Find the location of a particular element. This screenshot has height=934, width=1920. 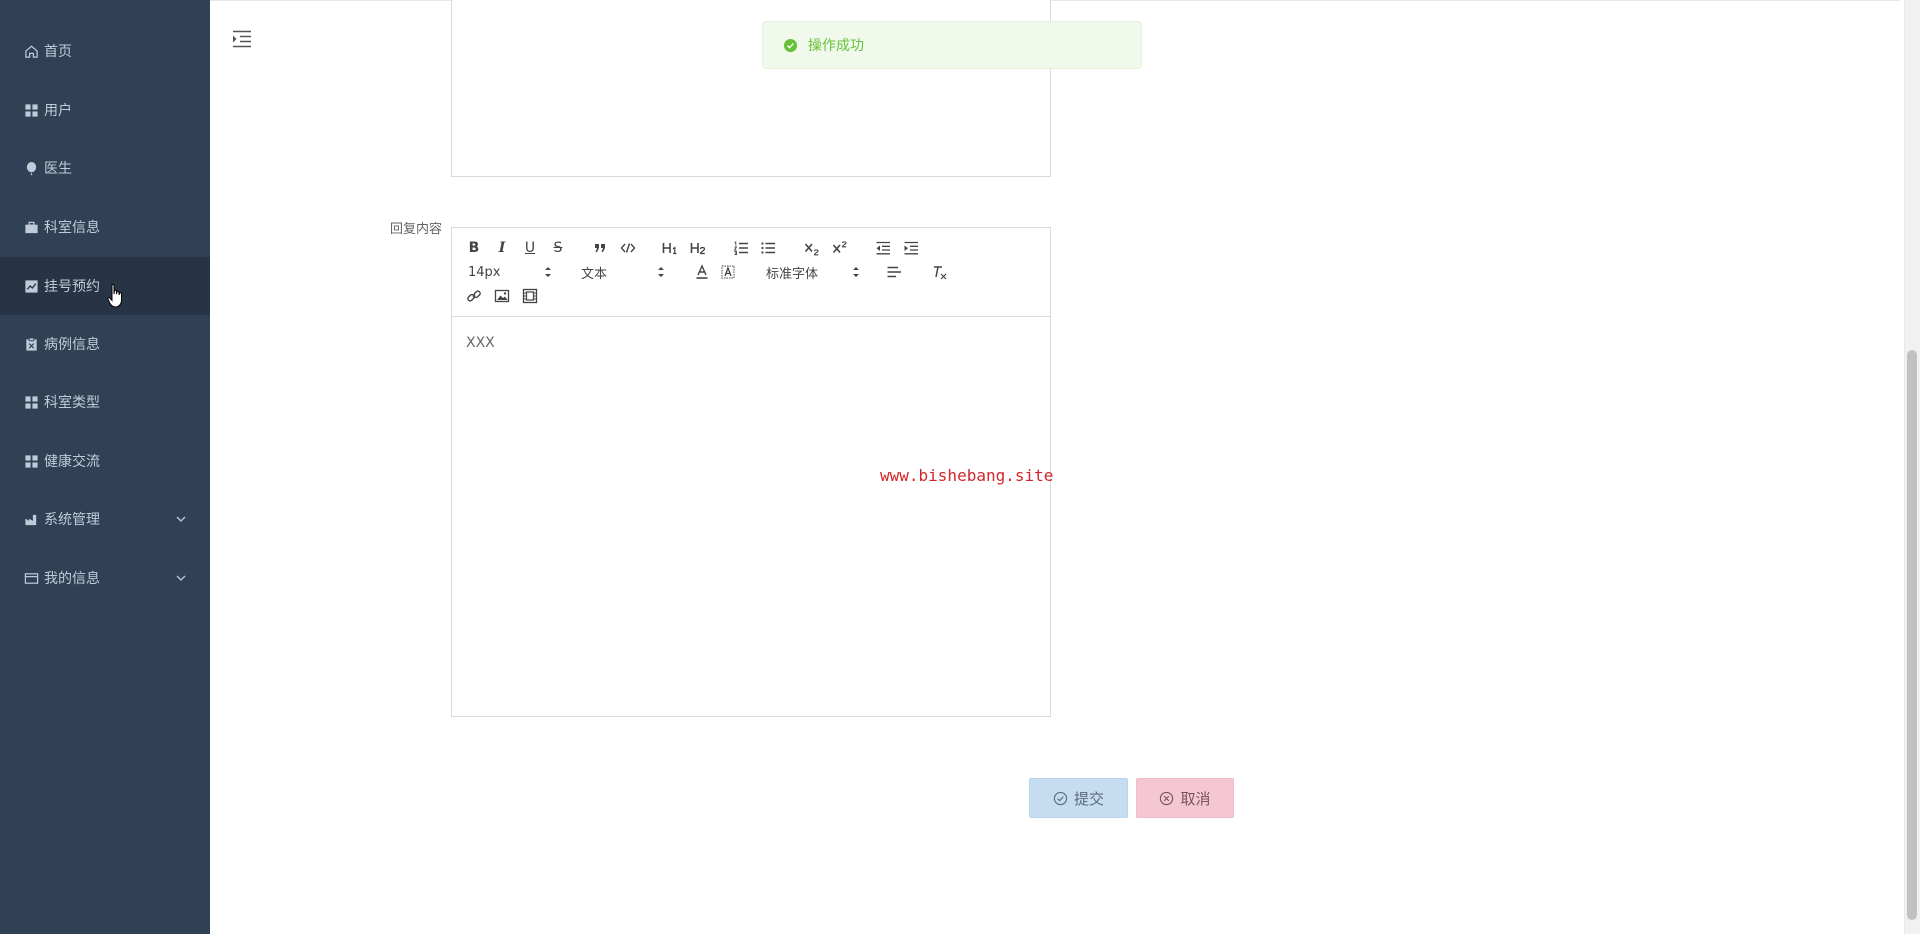

sidebar-item-system-management: 系统管理 is located at coordinates (105, 519).